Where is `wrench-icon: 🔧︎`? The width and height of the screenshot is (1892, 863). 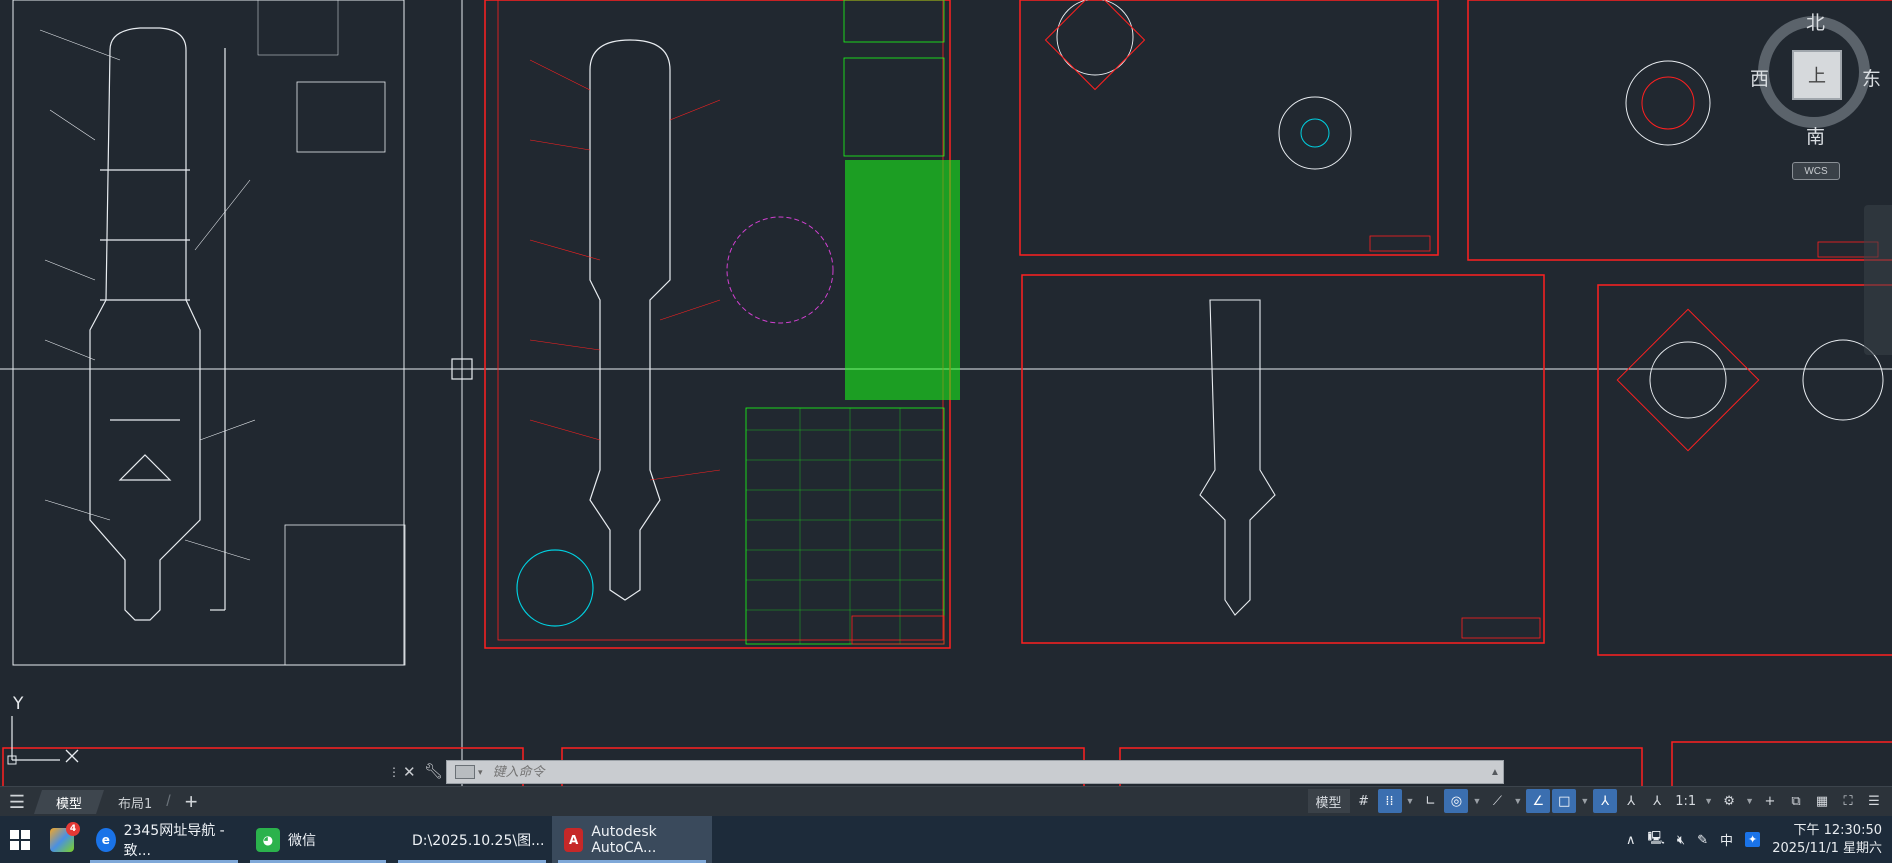 wrench-icon: 🔧︎ is located at coordinates (433, 771).